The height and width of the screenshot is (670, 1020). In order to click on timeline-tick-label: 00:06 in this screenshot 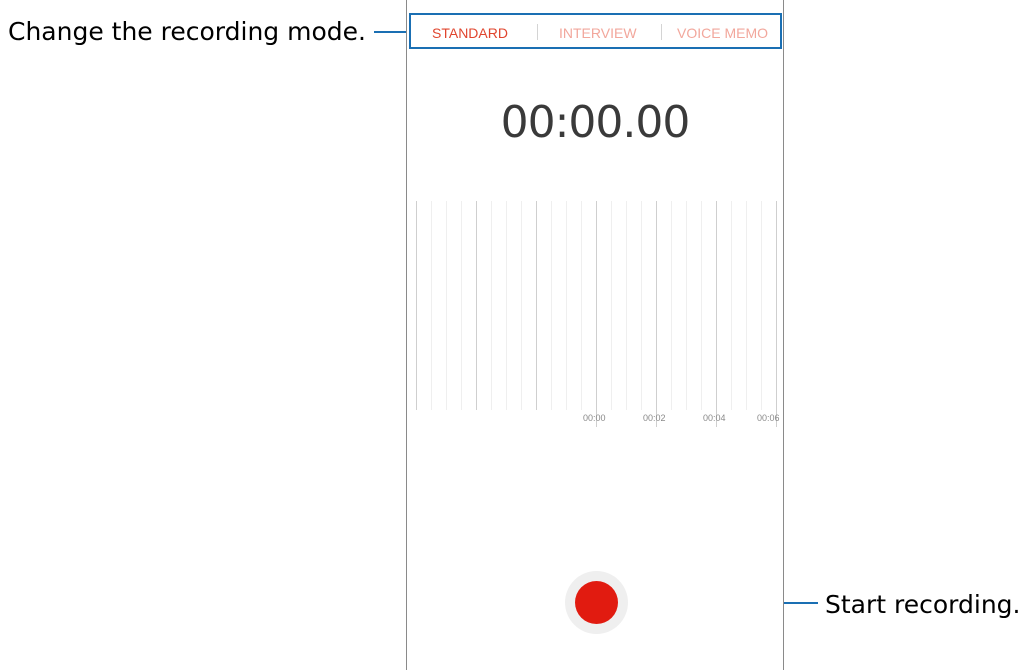, I will do `click(768, 418)`.